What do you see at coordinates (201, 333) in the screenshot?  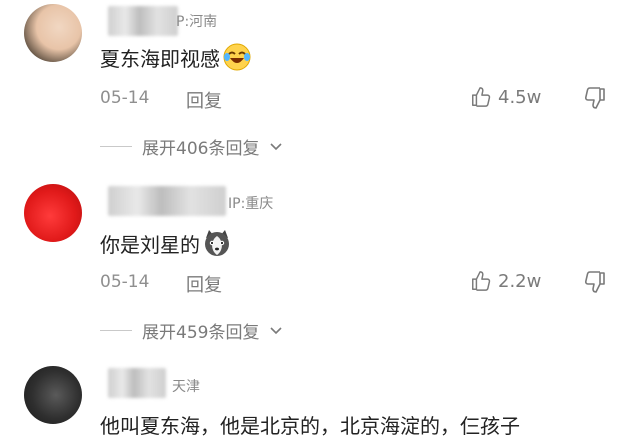 I see `expand-replies-label: 展开459条回复` at bounding box center [201, 333].